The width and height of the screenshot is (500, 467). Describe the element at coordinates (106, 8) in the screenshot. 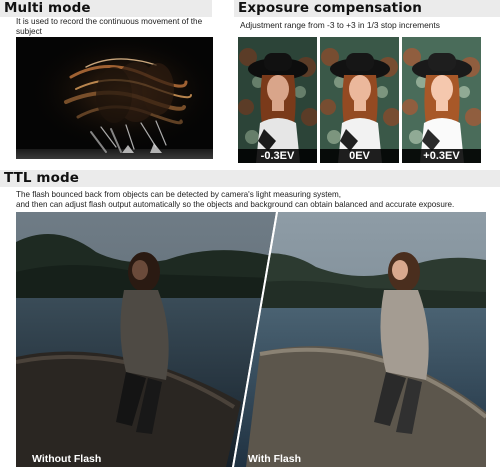

I see `multi-mode-header: Multi mode` at that location.